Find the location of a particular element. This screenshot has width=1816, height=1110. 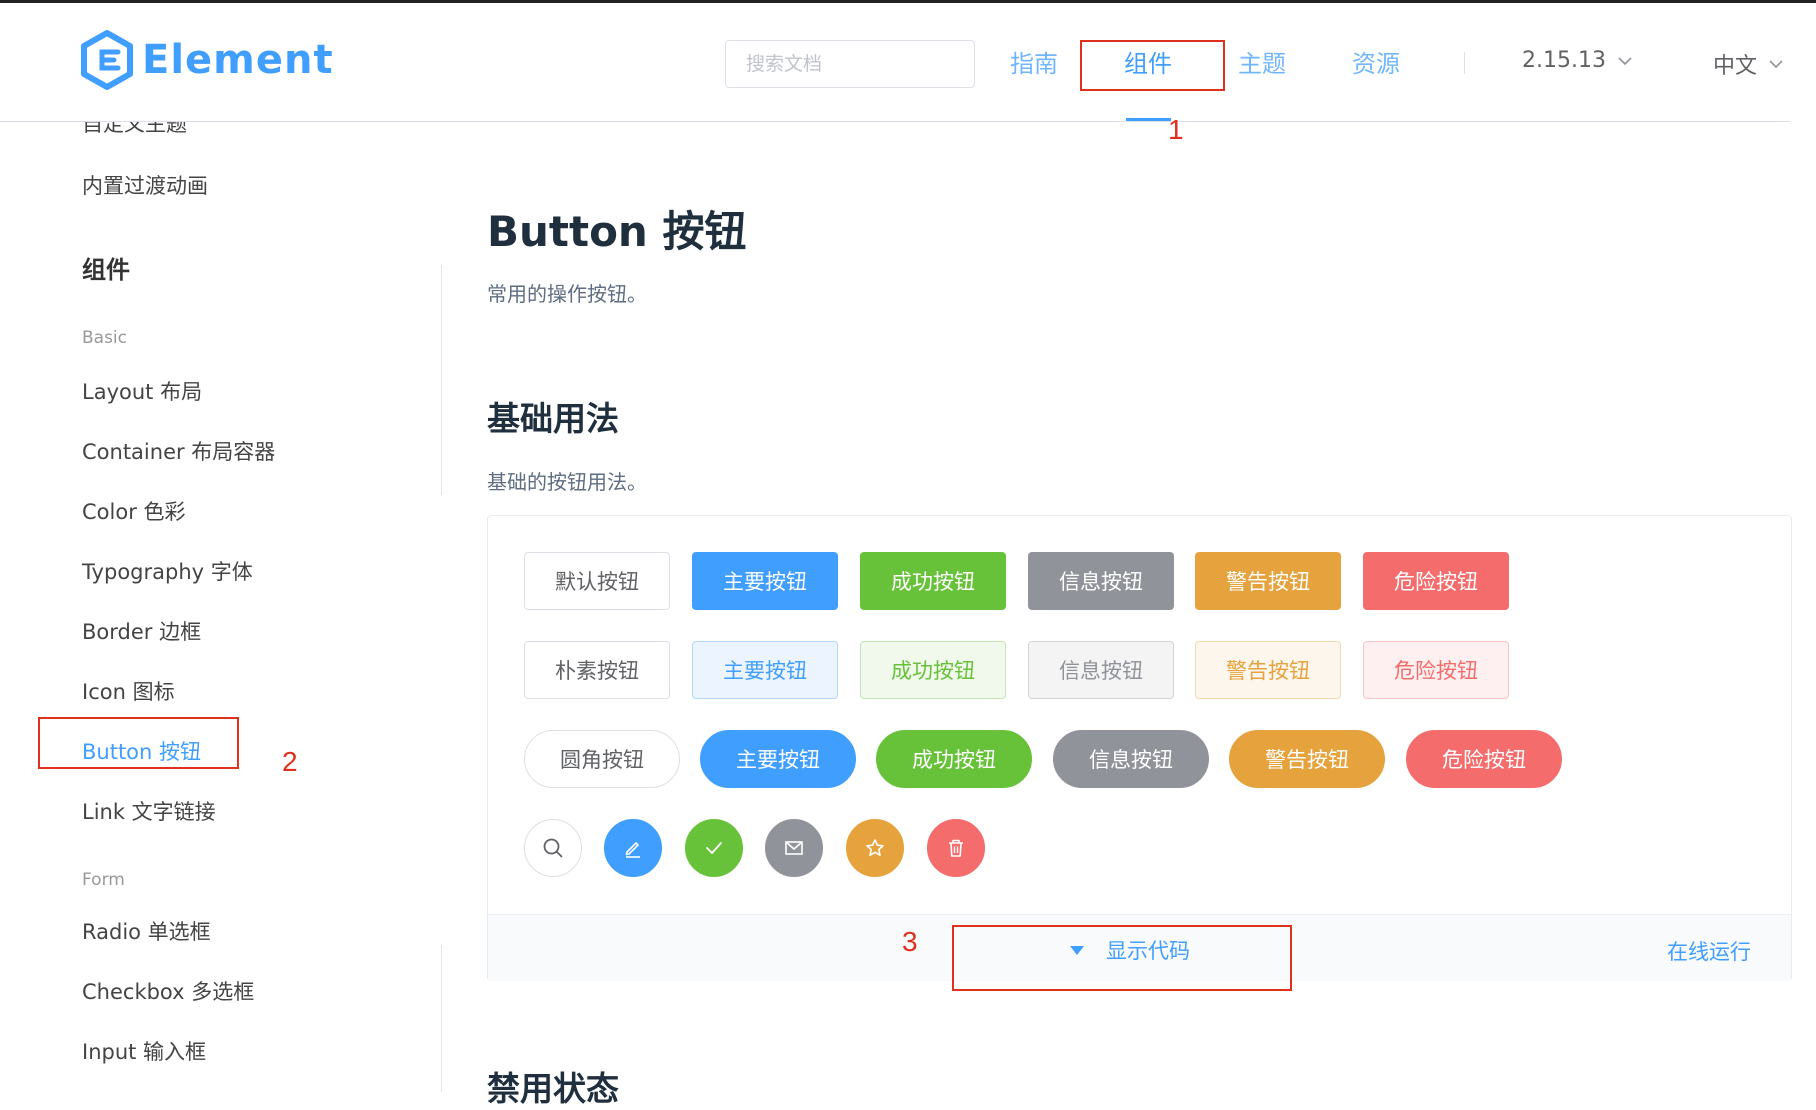

page-subtitle: 常用的操作按钮。 is located at coordinates (567, 294).